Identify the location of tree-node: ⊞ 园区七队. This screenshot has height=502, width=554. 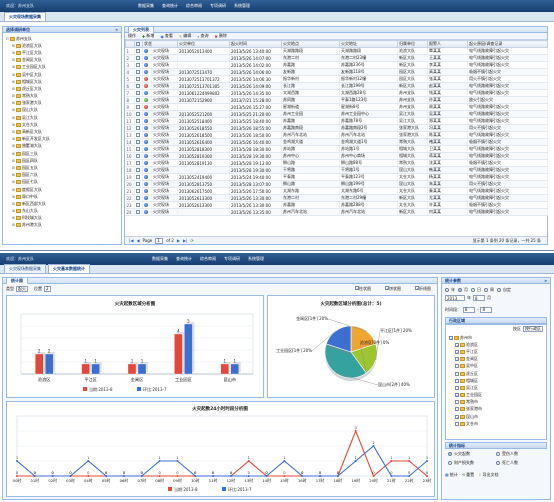
(63, 182).